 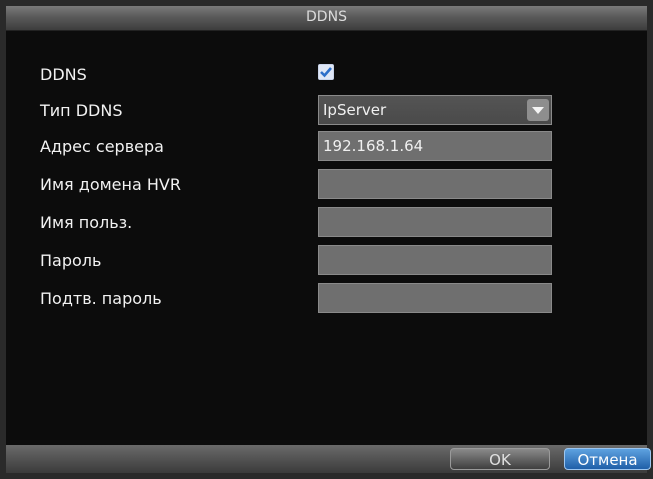 I want to click on dialog-title: DDNS, so click(x=326, y=17).